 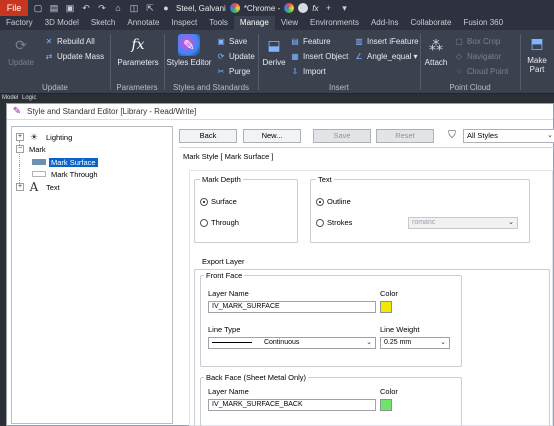 What do you see at coordinates (166, 8) in the screenshot?
I see `sphere-icon: ●` at bounding box center [166, 8].